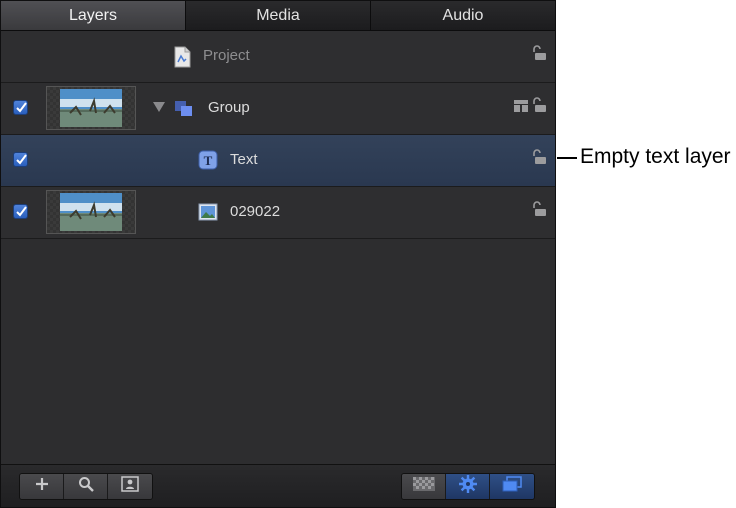 The image size is (736, 508). I want to click on layer-row-project: Project, so click(278, 57).